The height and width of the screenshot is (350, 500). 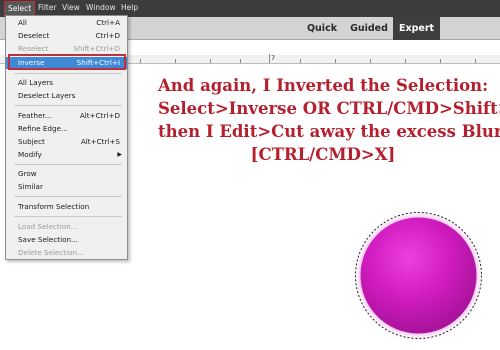 What do you see at coordinates (54, 206) in the screenshot?
I see `menu-item-label: Transform Selection` at bounding box center [54, 206].